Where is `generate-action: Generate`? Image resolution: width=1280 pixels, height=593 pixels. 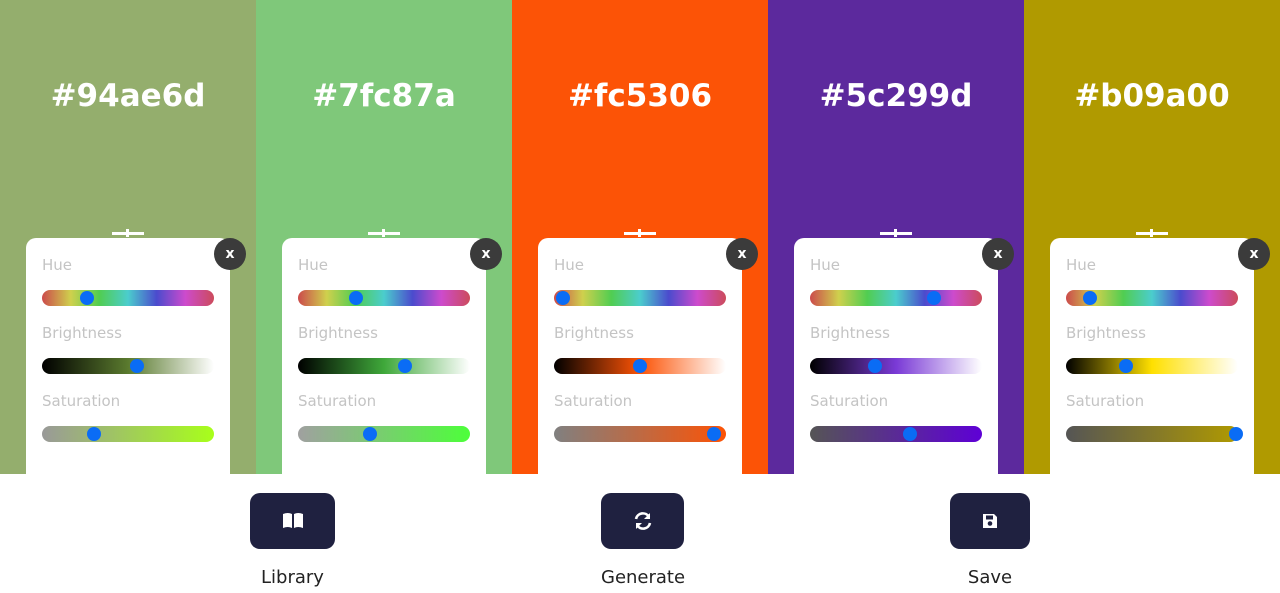
generate-action: Generate is located at coordinates (643, 540).